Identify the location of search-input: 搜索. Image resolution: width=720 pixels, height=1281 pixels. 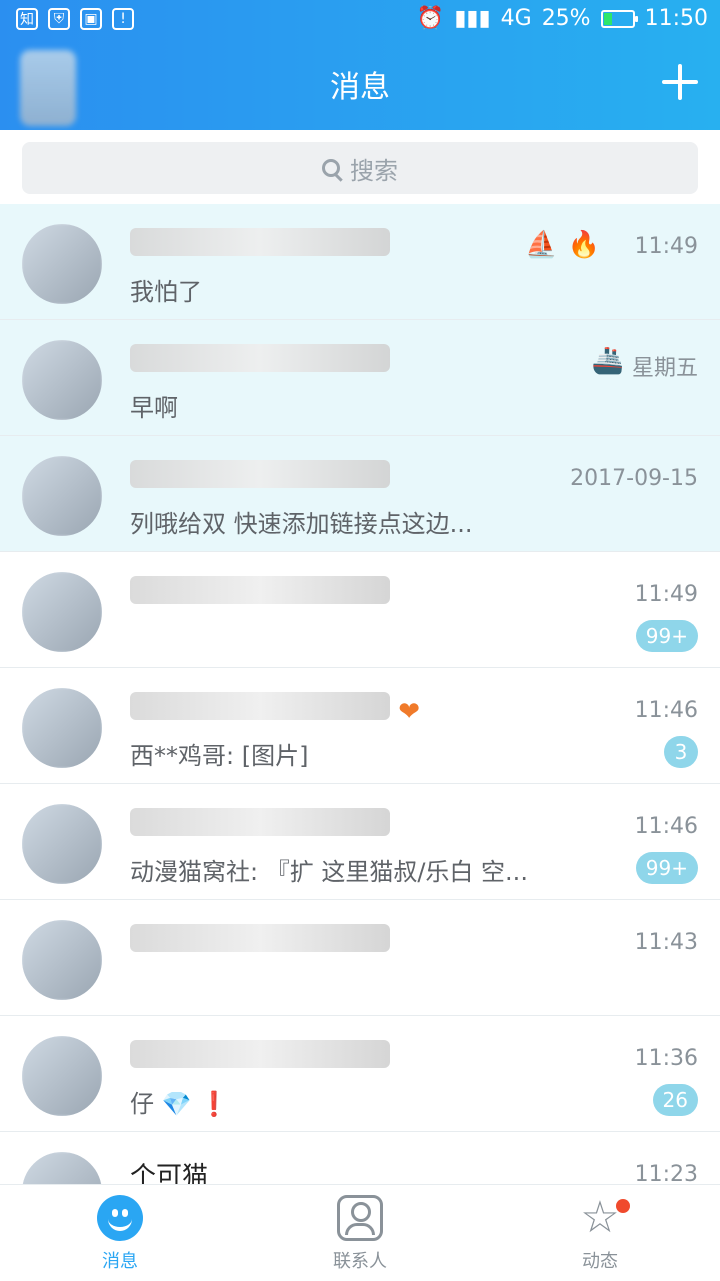
(360, 168).